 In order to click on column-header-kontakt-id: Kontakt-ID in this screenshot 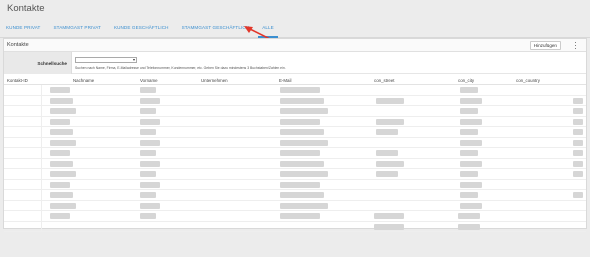, I will do `click(17, 80)`.